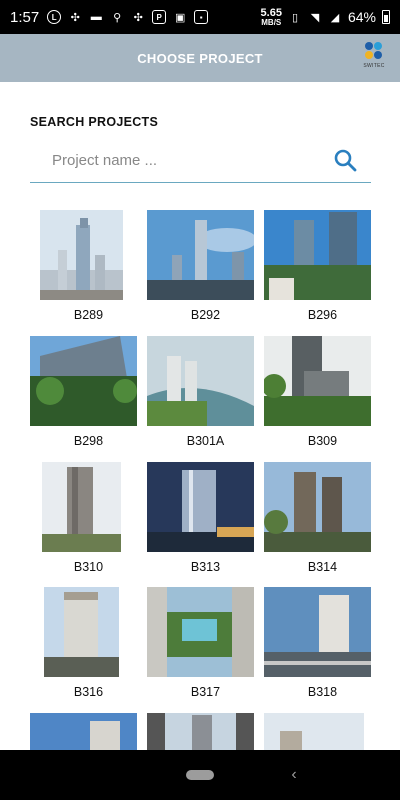 The width and height of the screenshot is (400, 800). What do you see at coordinates (345, 160) in the screenshot?
I see `search-icon` at bounding box center [345, 160].